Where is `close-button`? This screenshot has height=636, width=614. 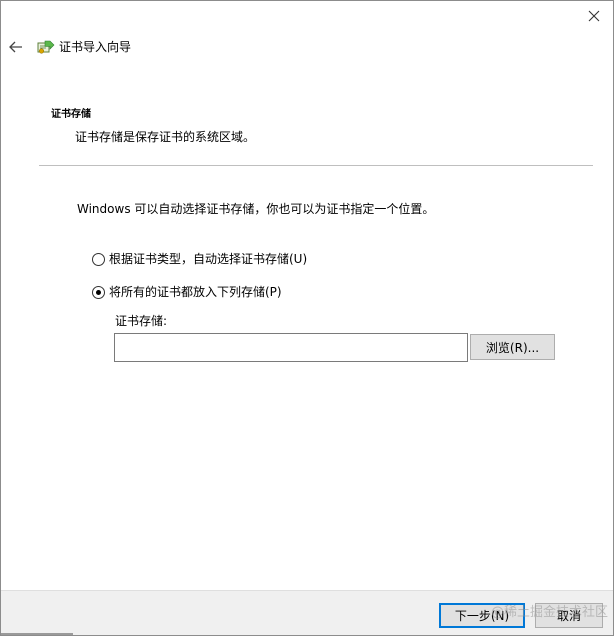 close-button is located at coordinates (594, 16).